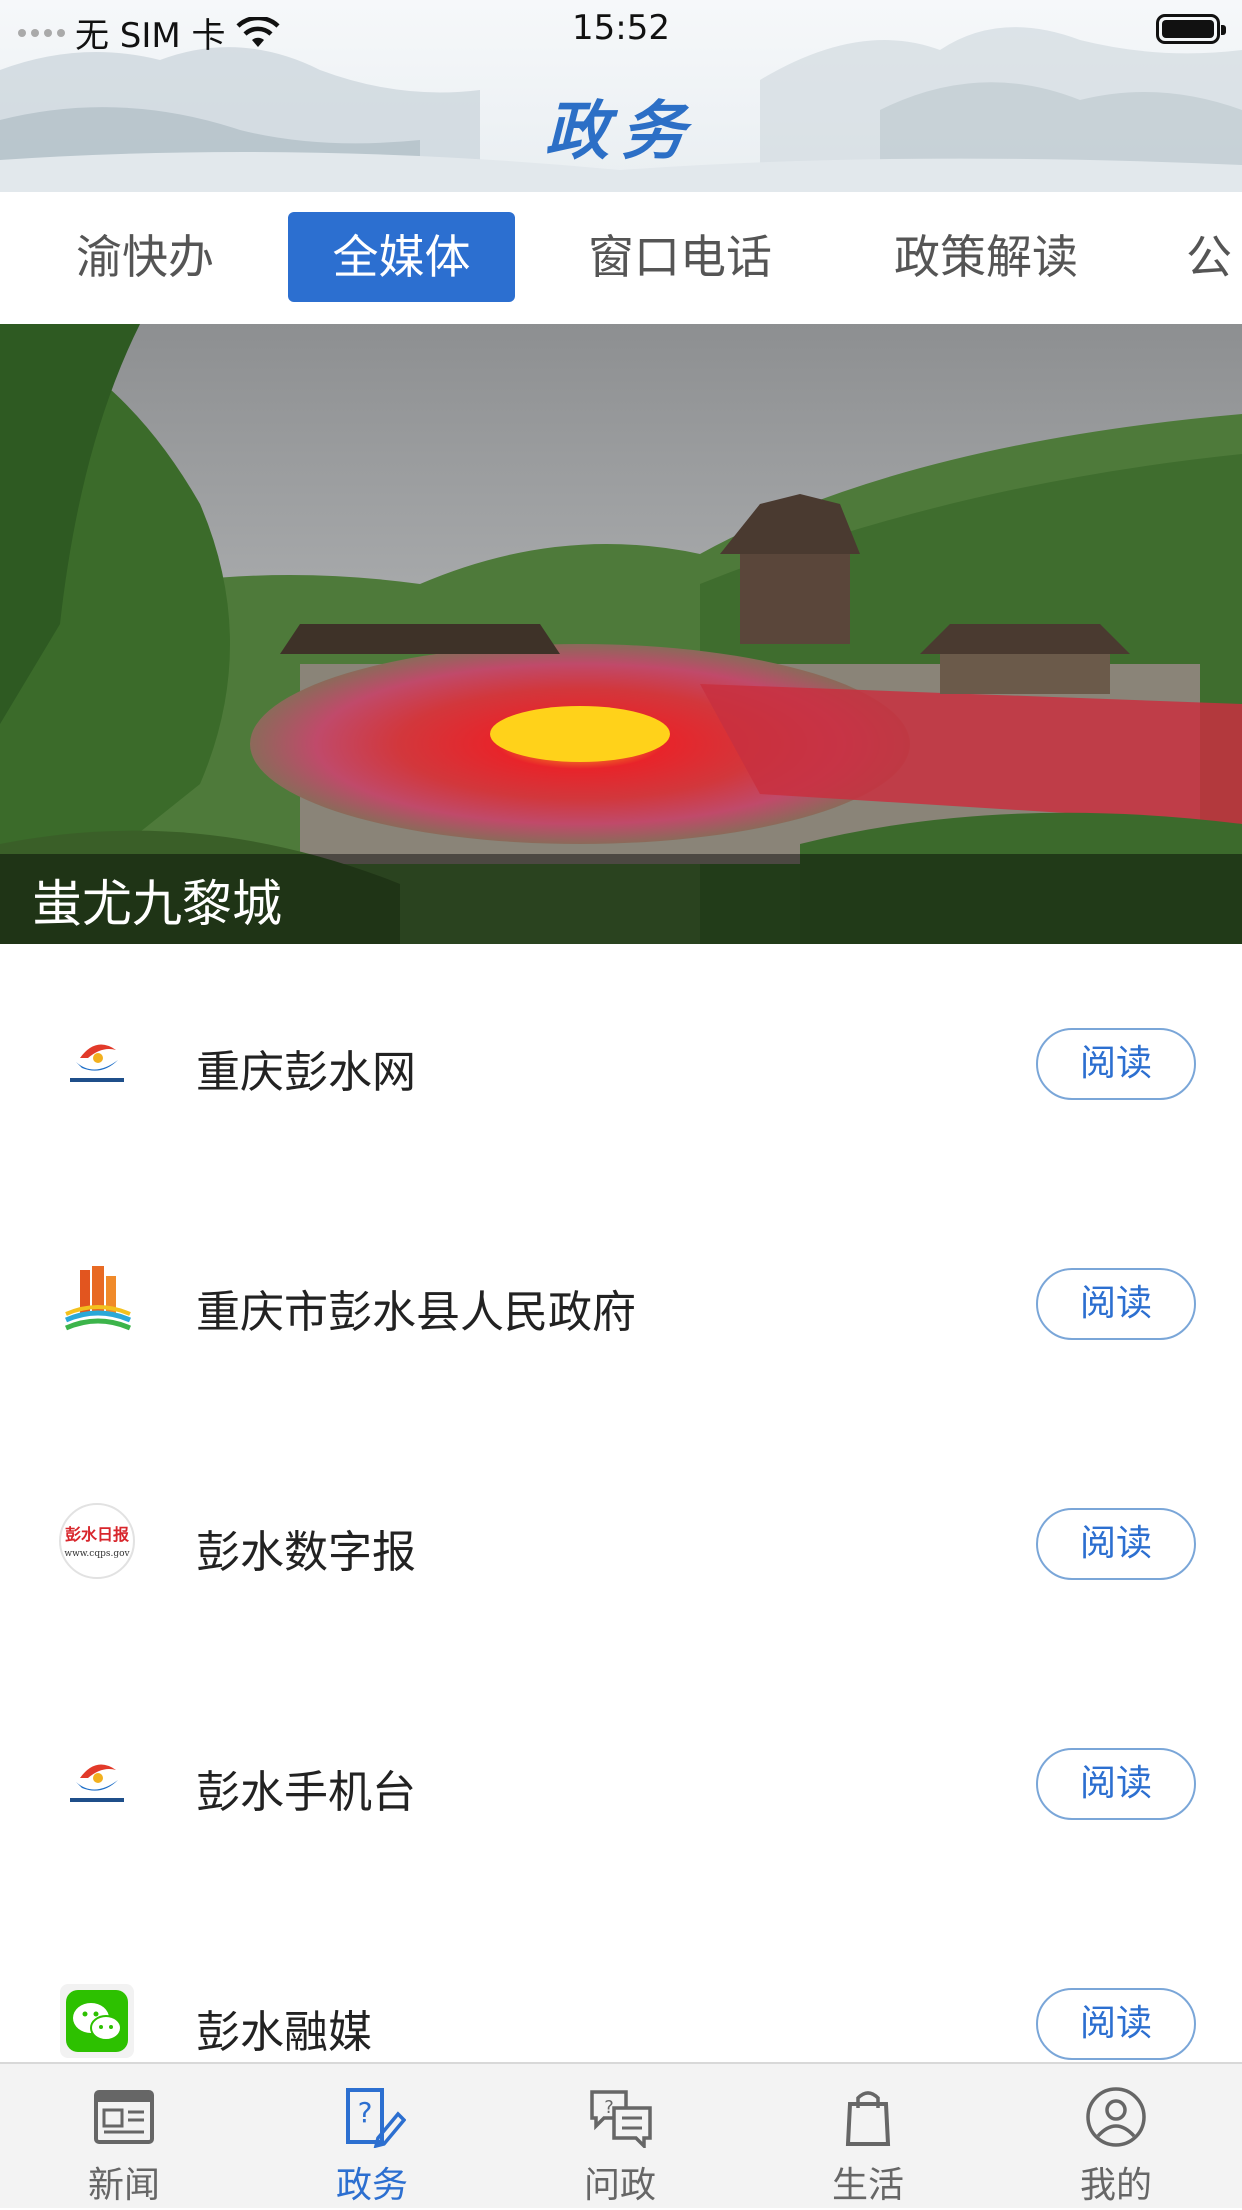 The width and height of the screenshot is (1242, 2210). What do you see at coordinates (1191, 29) in the screenshot?
I see `battery-icon` at bounding box center [1191, 29].